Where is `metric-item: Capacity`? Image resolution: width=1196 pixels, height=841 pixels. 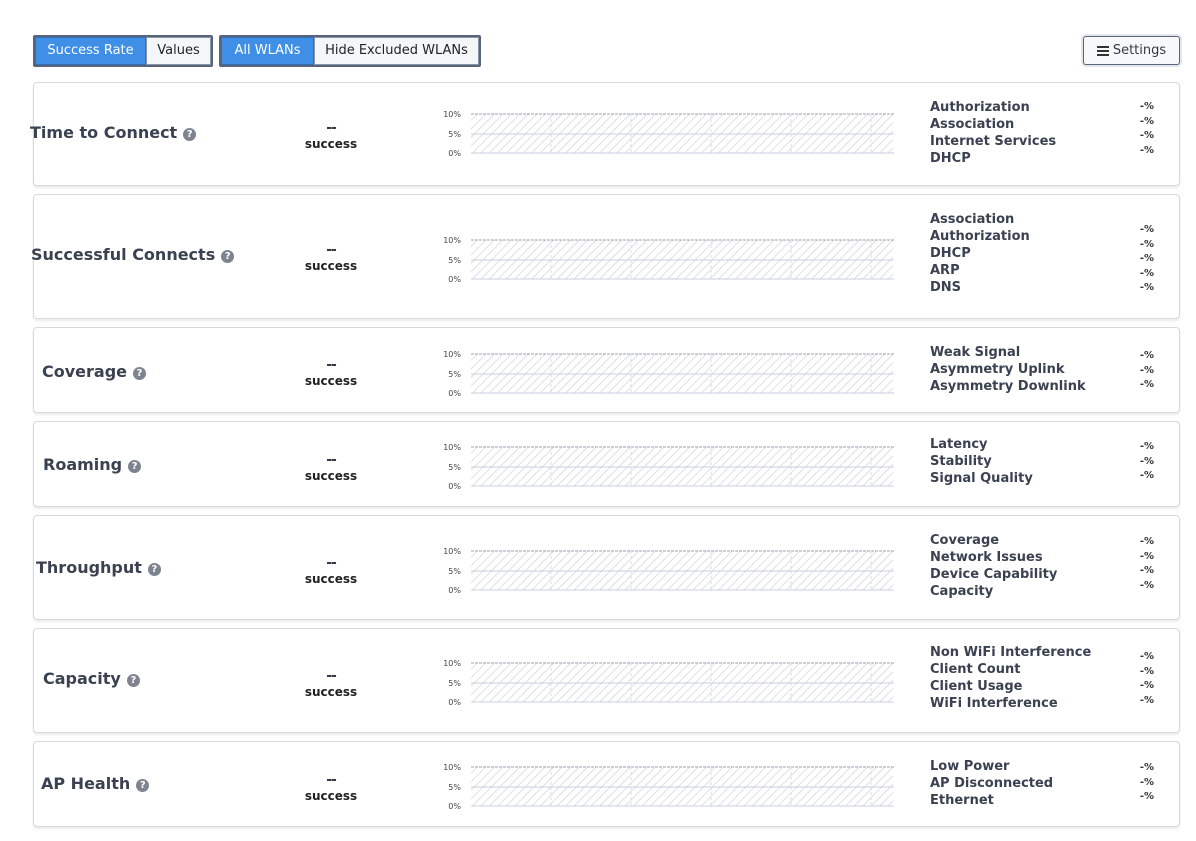 metric-item: Capacity is located at coordinates (993, 591).